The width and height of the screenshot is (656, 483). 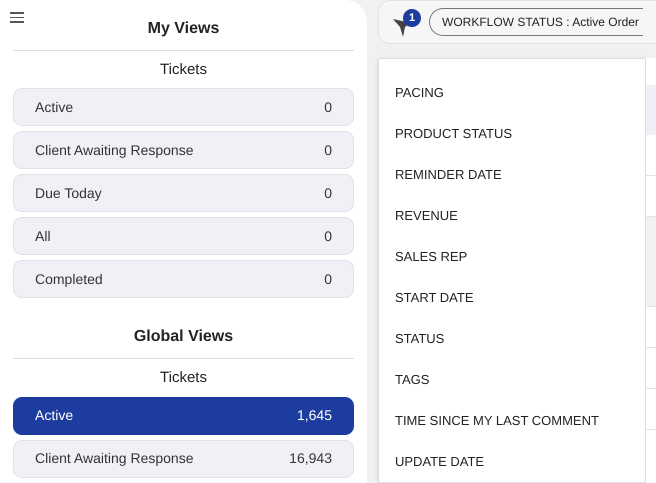 I want to click on view-item: Completed 0, so click(x=183, y=279).